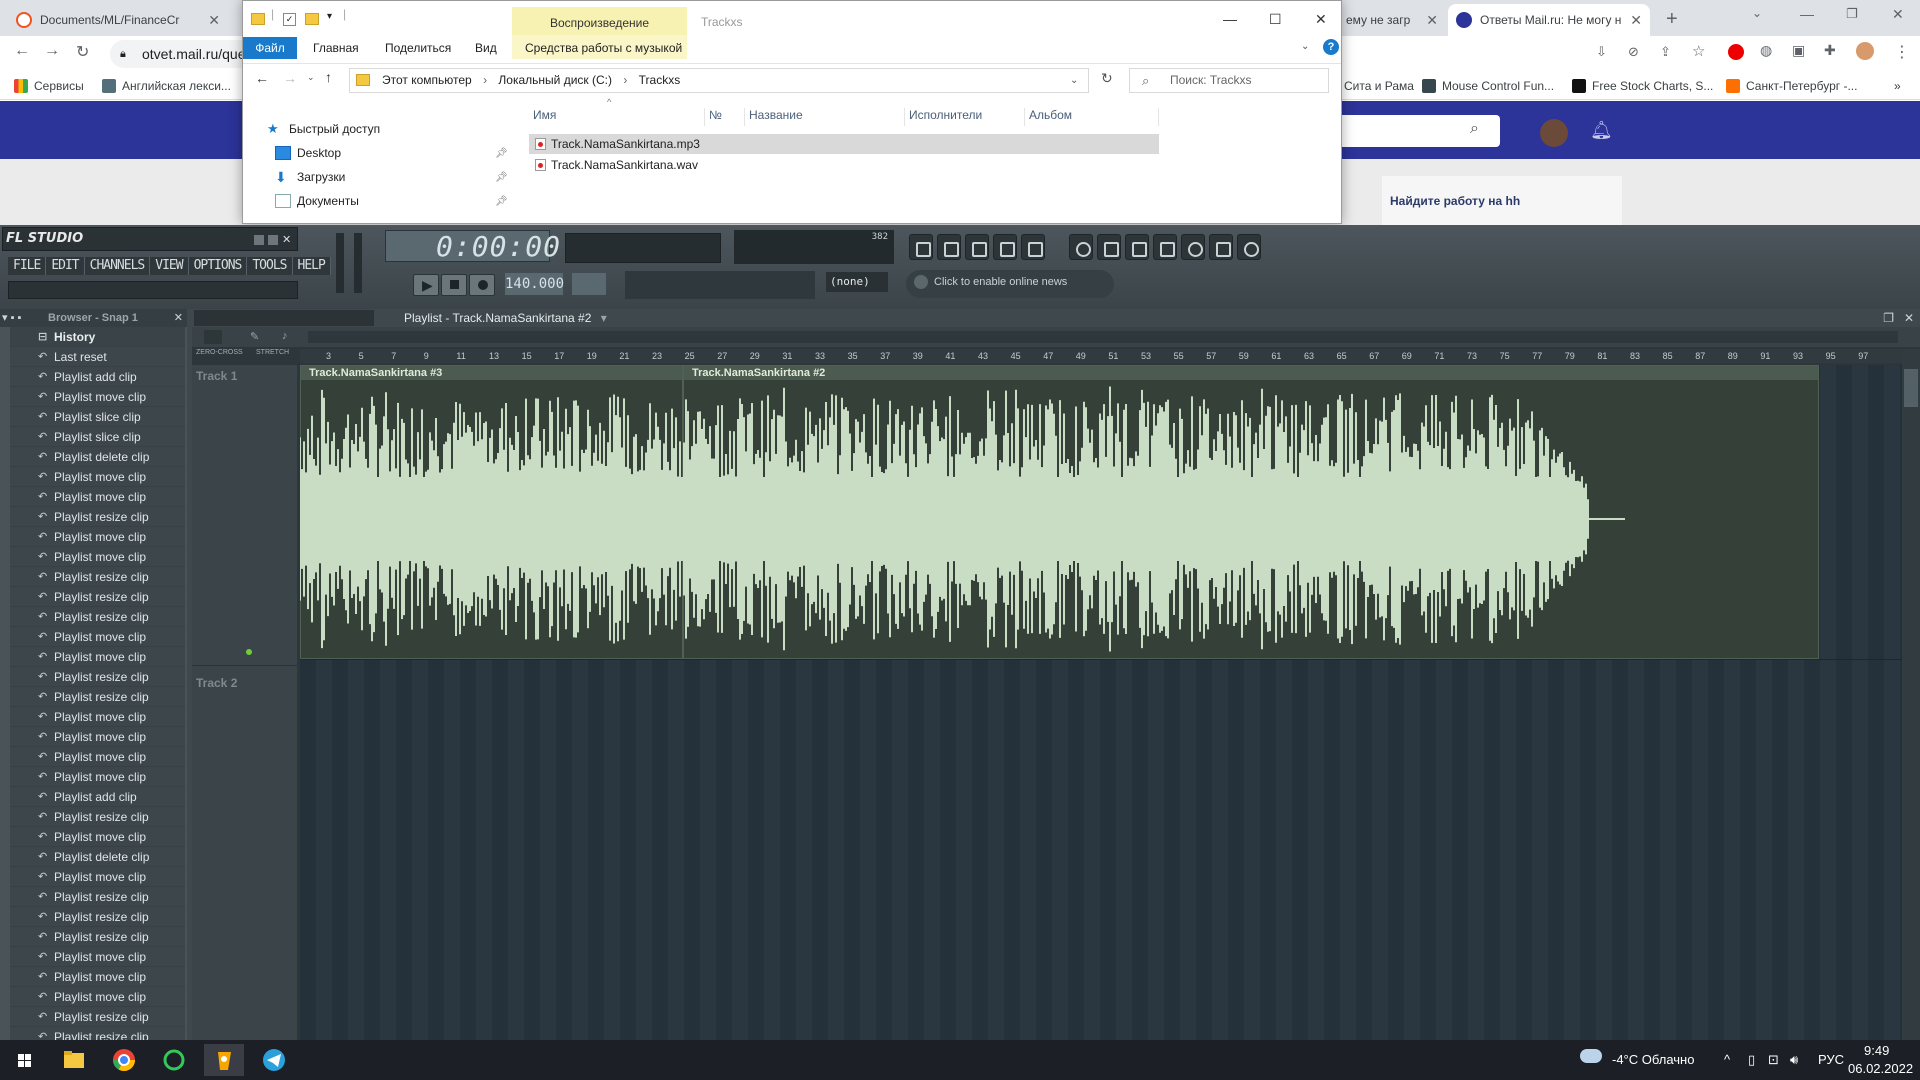 This screenshot has width=1920, height=1080. I want to click on column-title: Название, so click(825, 117).